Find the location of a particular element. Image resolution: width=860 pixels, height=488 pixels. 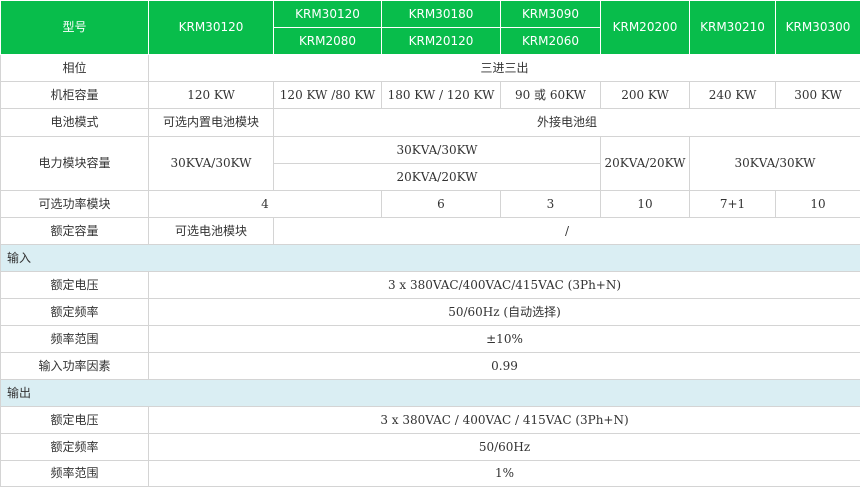

input-pf-row: 输入功率因素 0.99 is located at coordinates (430, 366).